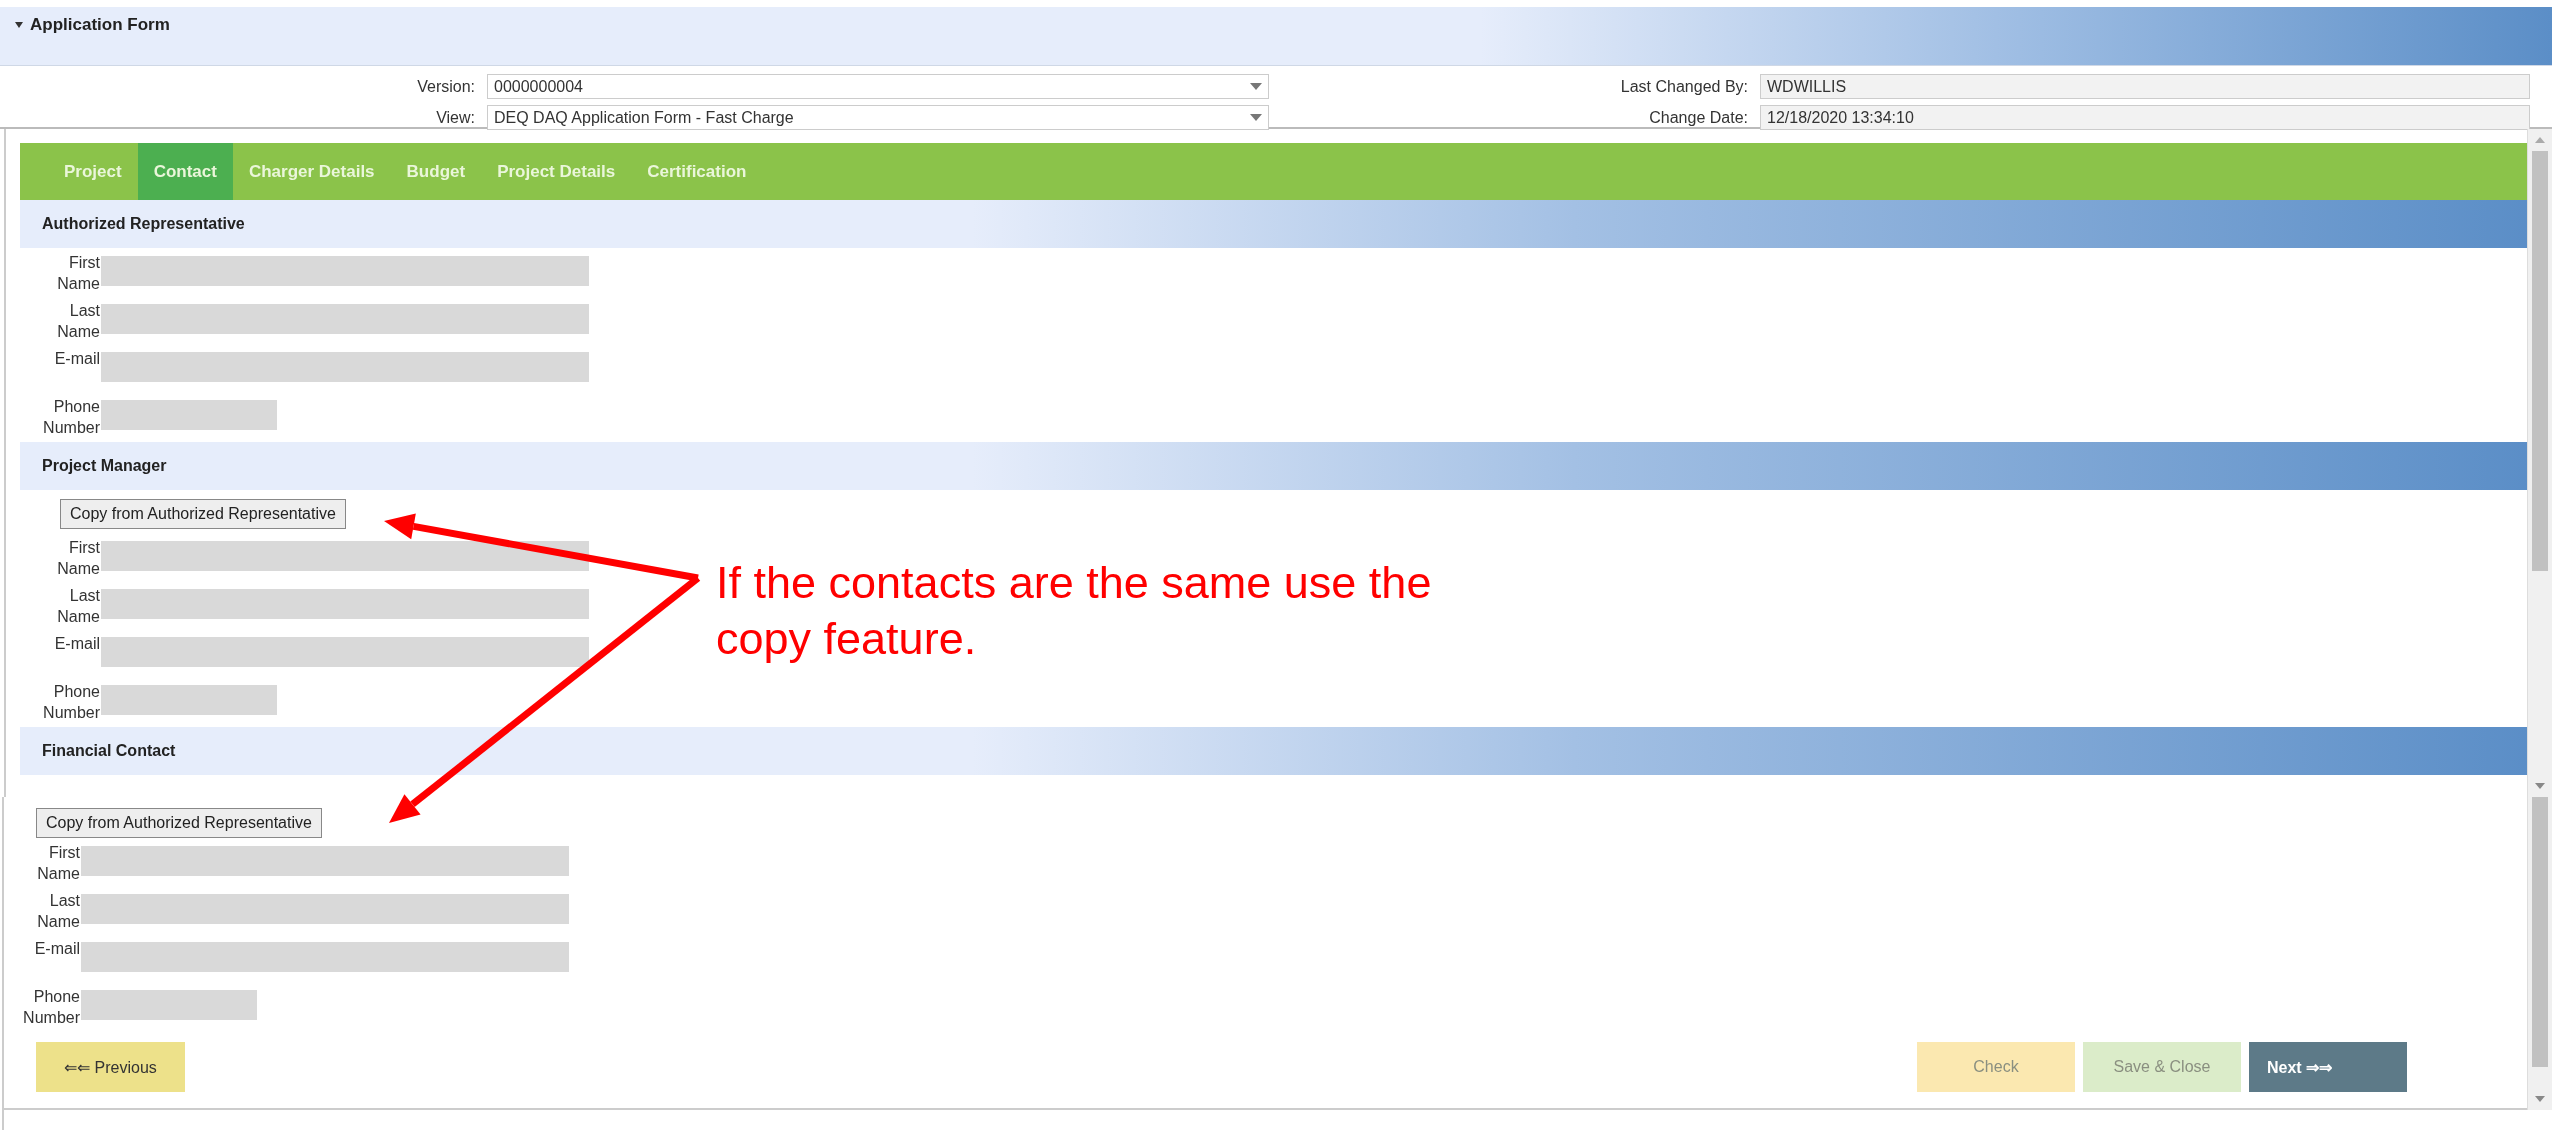  Describe the element at coordinates (1074, 611) in the screenshot. I see `annotation-text: If the contacts are the same use the copy feature.` at that location.